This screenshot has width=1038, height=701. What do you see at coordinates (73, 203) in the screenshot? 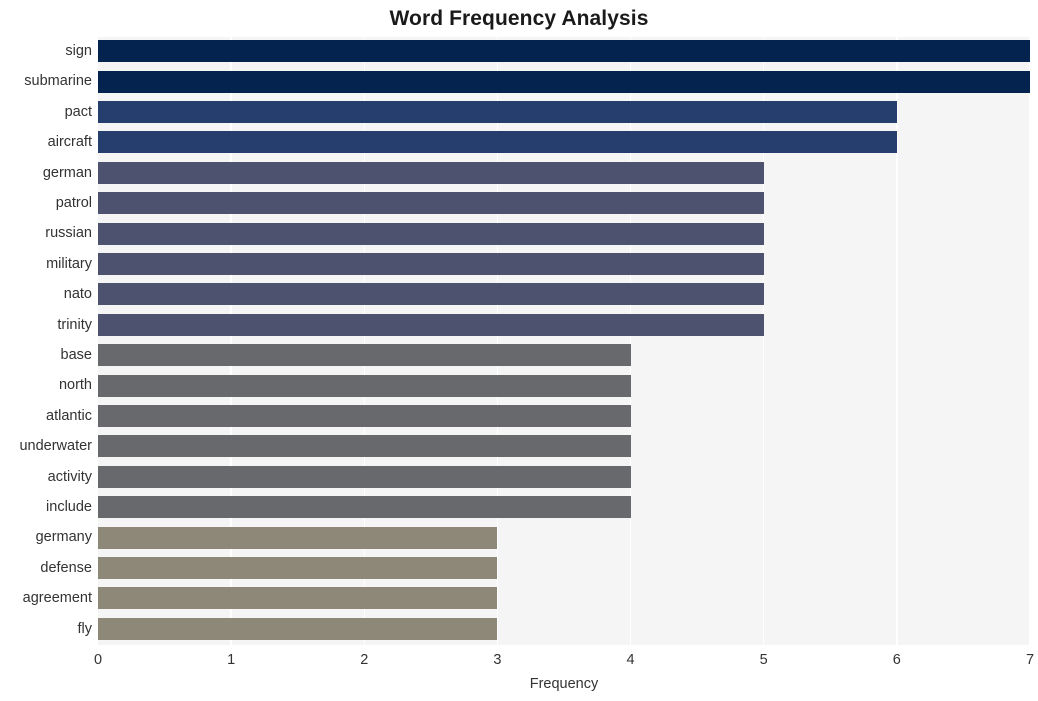
I see `y-tick-label: patrol` at bounding box center [73, 203].